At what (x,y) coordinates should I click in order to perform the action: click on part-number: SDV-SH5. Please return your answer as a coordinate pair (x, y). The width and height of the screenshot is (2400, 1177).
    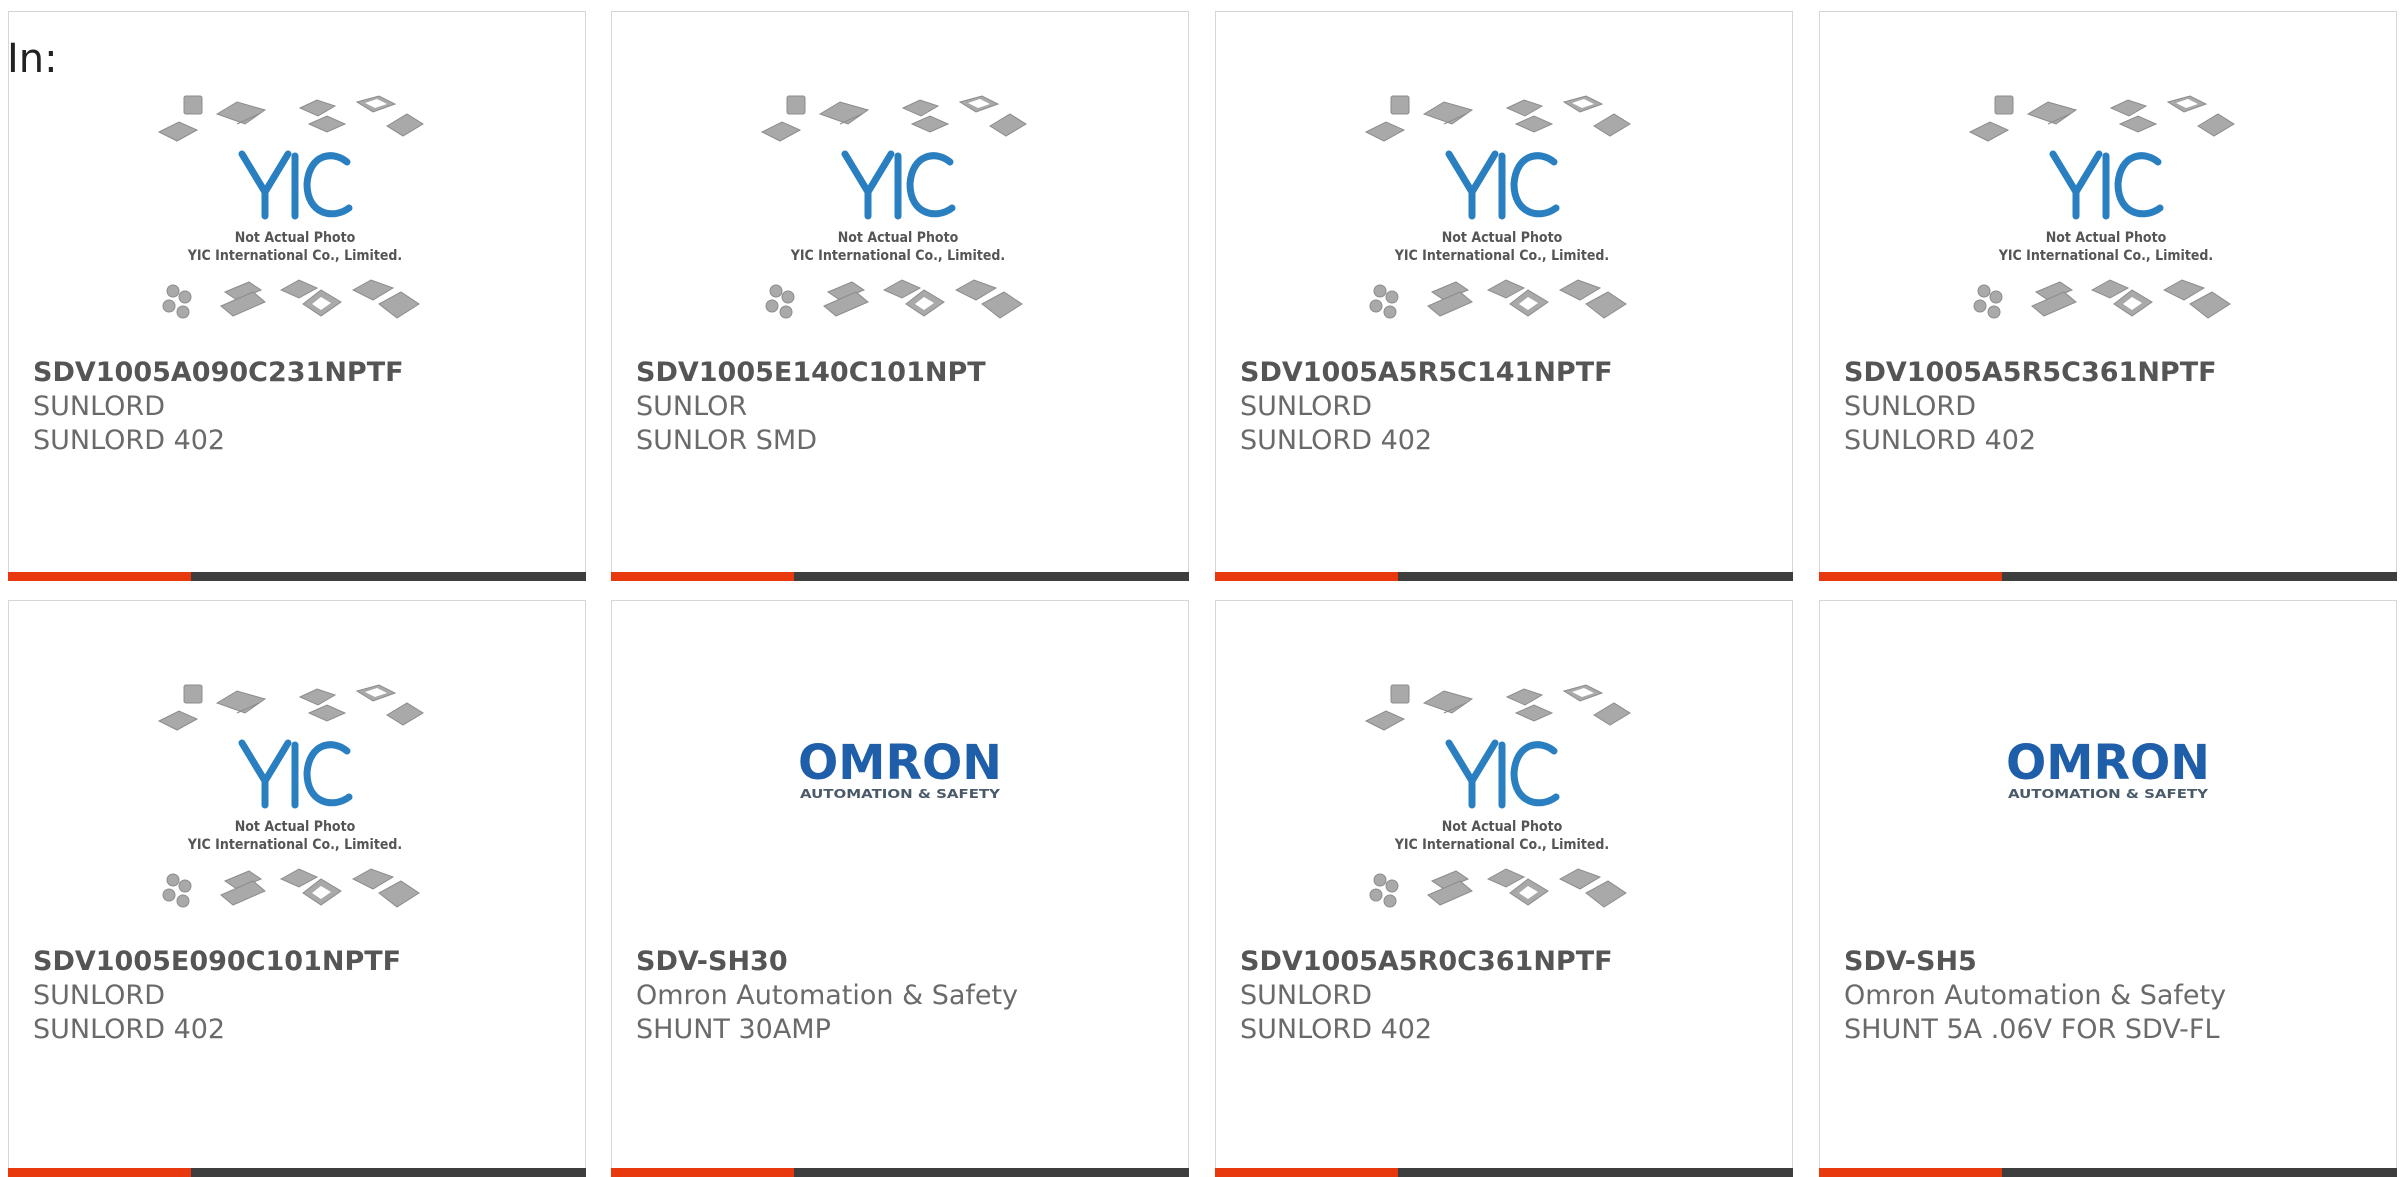
    Looking at the image, I should click on (2114, 962).